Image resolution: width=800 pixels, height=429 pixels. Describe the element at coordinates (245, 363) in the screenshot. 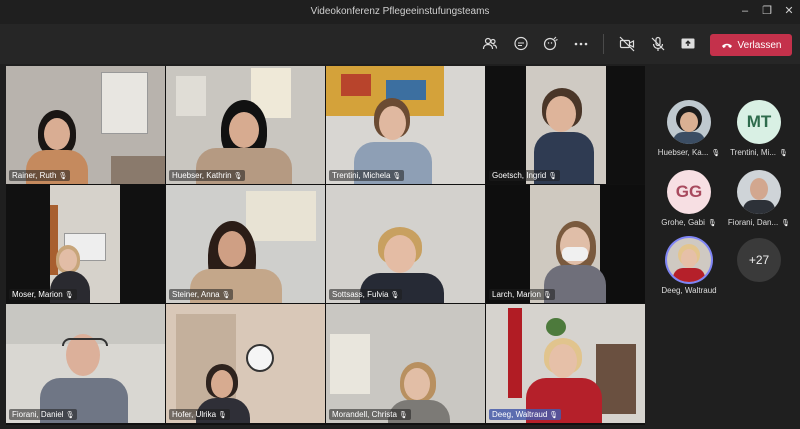

I see `video-tile: Hofer, Ulrika 🎙` at that location.